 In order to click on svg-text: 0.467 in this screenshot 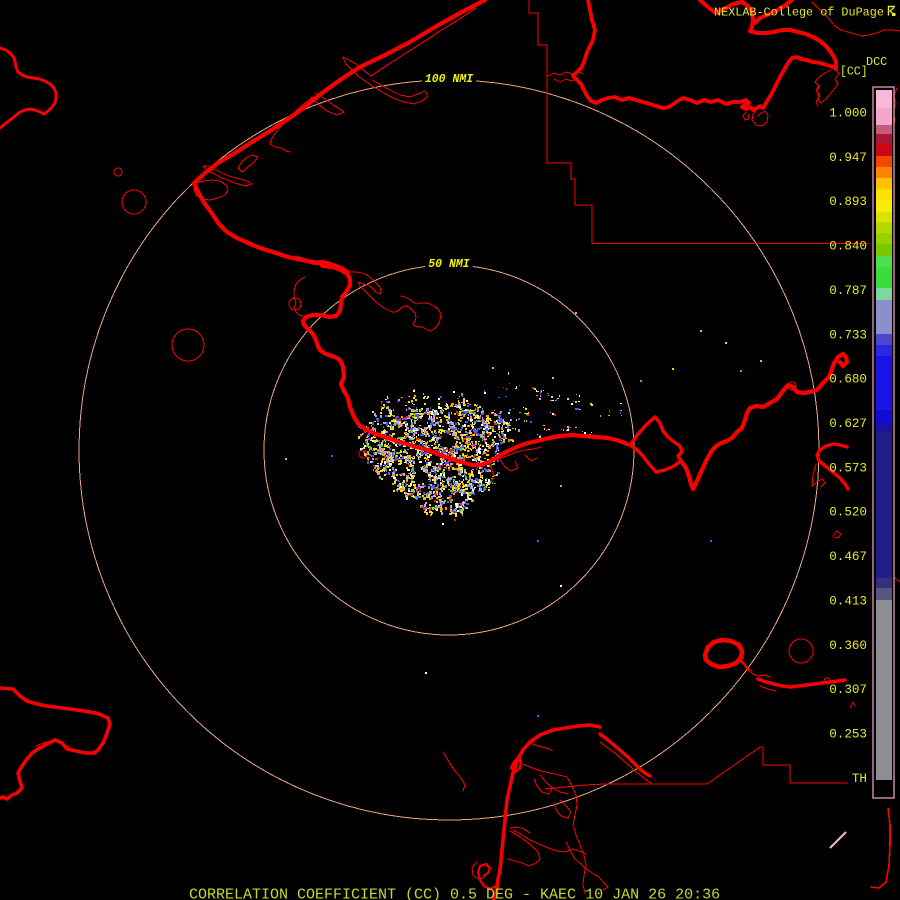, I will do `click(848, 557)`.